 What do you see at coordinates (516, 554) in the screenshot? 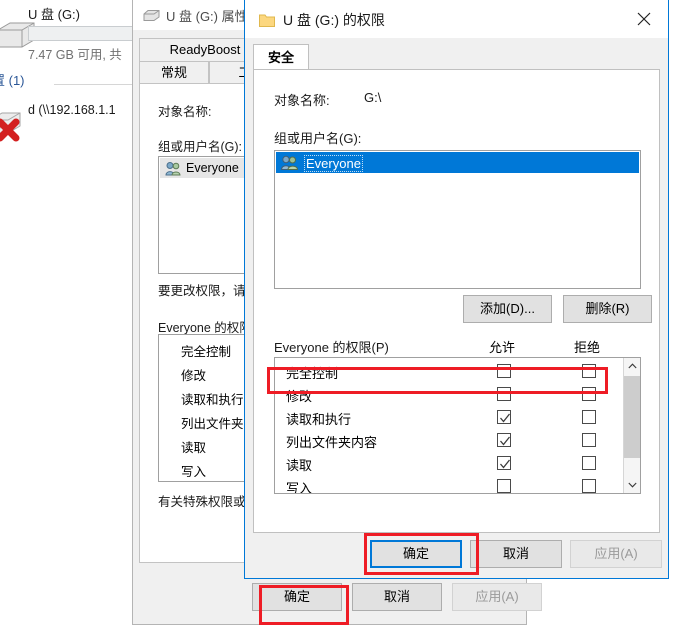
I see `permissions-cancel-button: 取消` at bounding box center [516, 554].